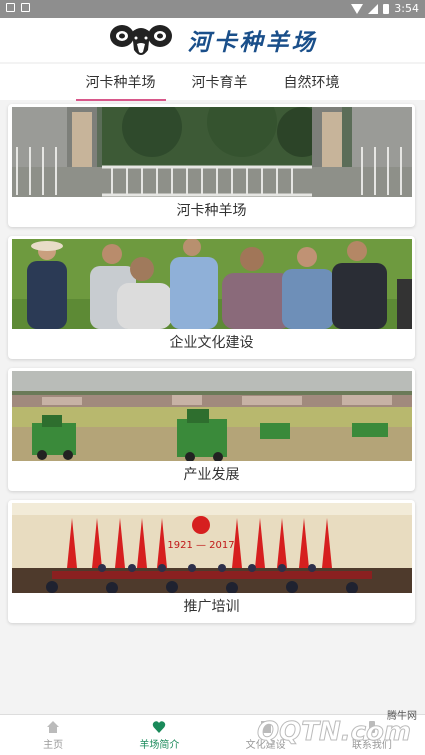 The height and width of the screenshot is (755, 425). What do you see at coordinates (212, 152) in the screenshot?
I see `farm-gate-photo` at bounding box center [212, 152].